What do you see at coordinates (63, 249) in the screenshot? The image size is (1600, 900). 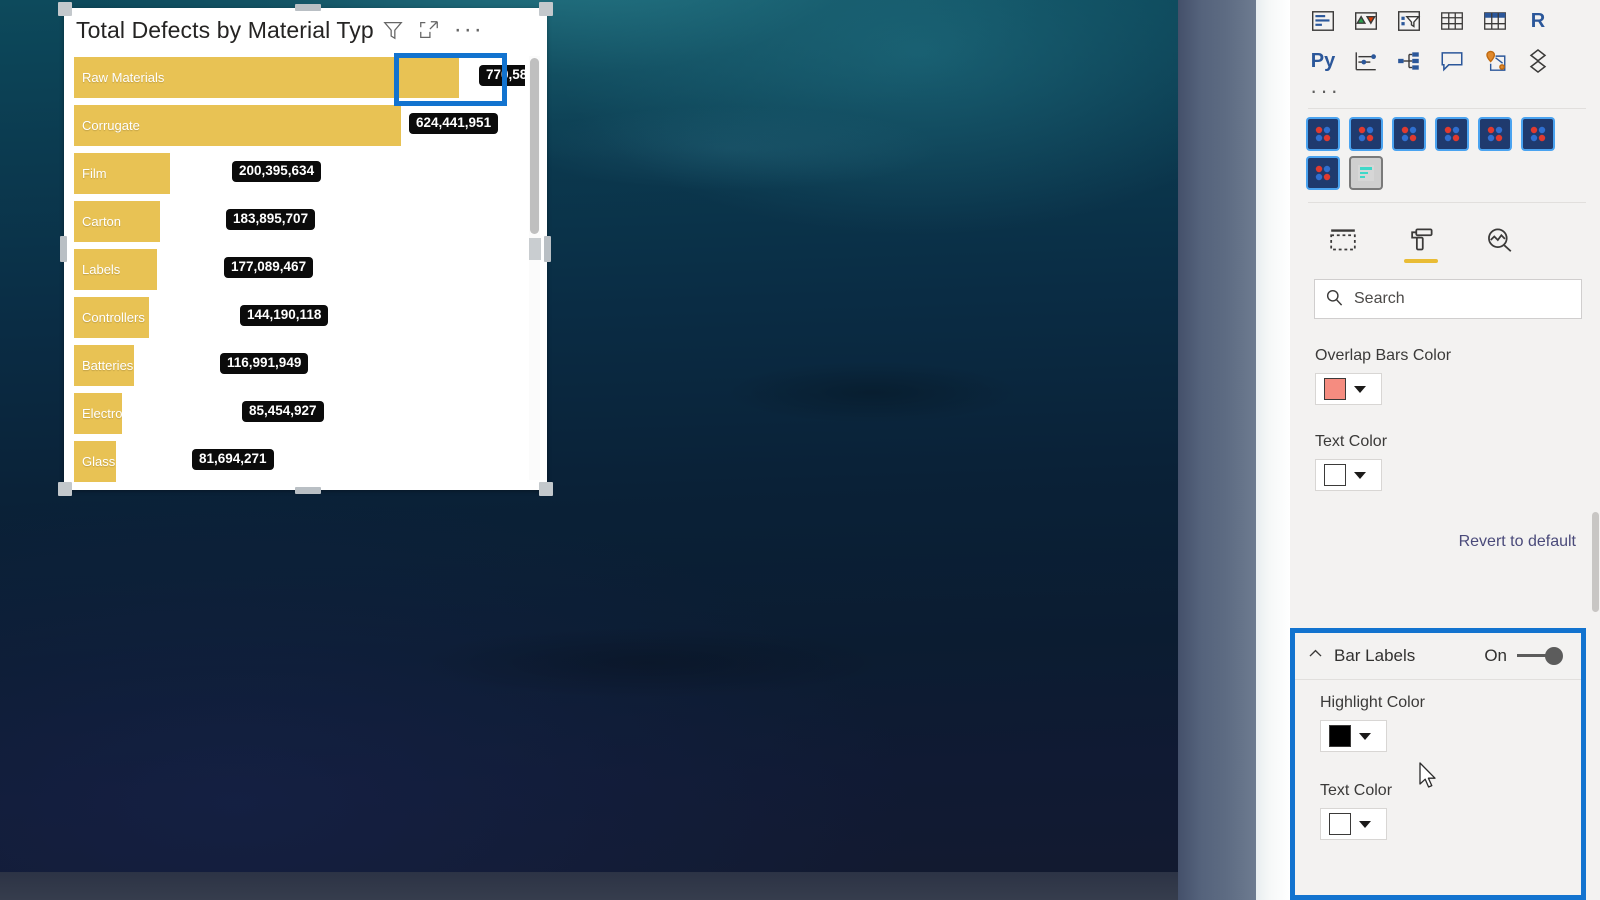 I see `resize-handle-left` at bounding box center [63, 249].